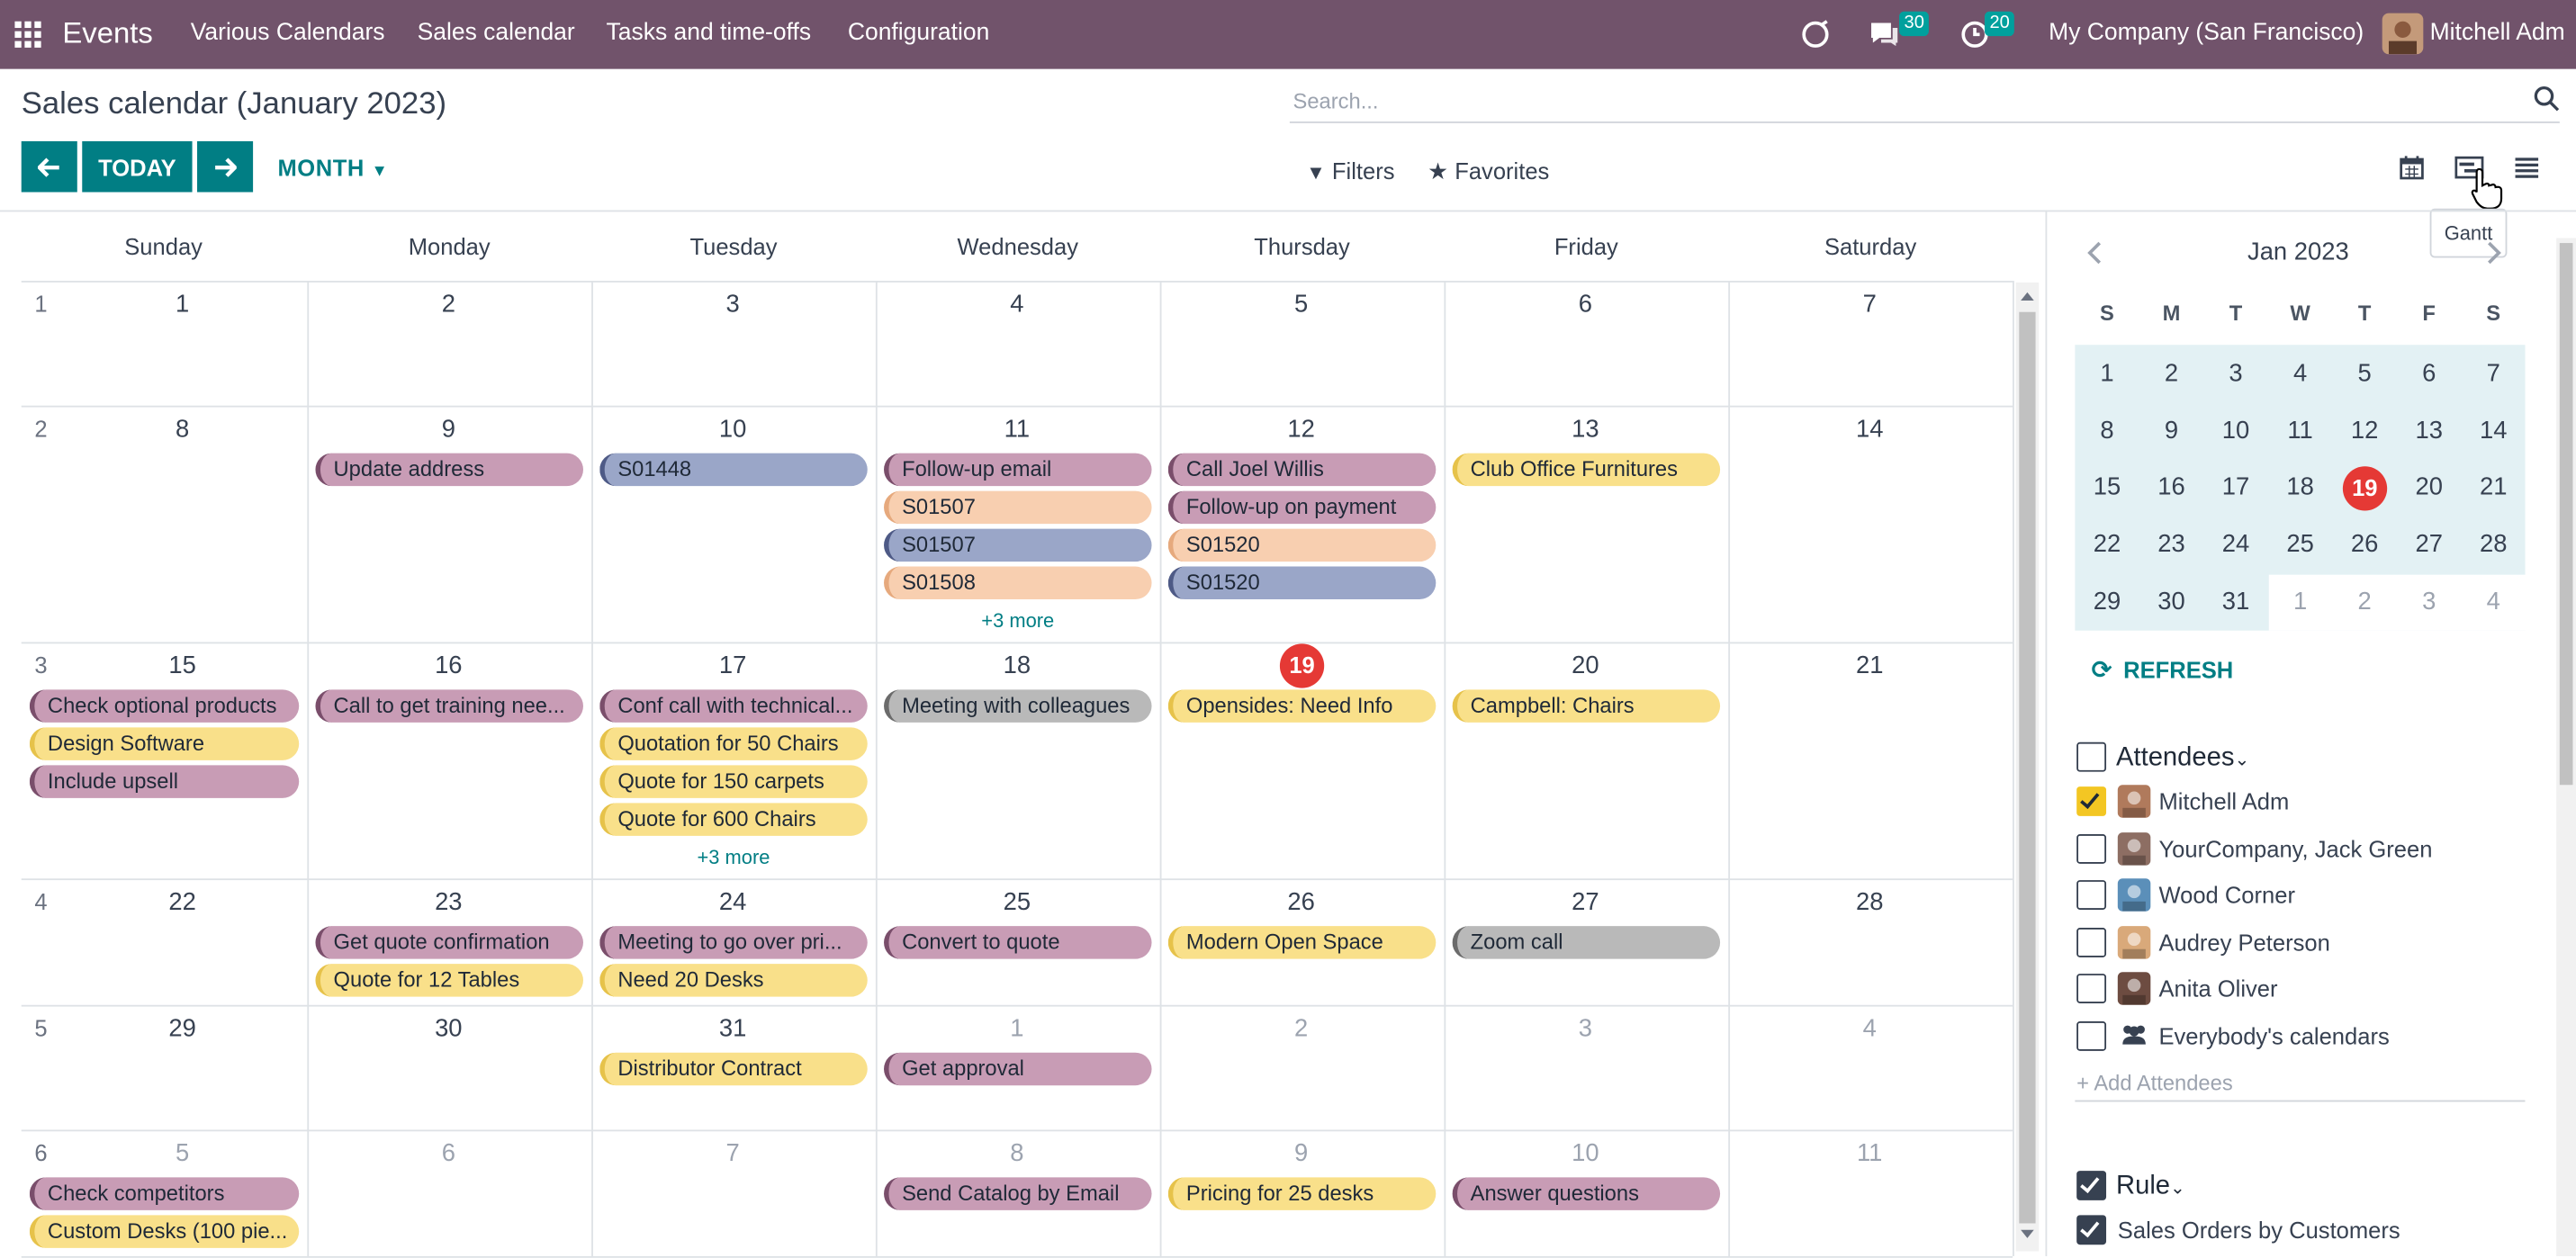 The image size is (2576, 1258). Describe the element at coordinates (2429, 431) in the screenshot. I see `mini-day: 13` at that location.